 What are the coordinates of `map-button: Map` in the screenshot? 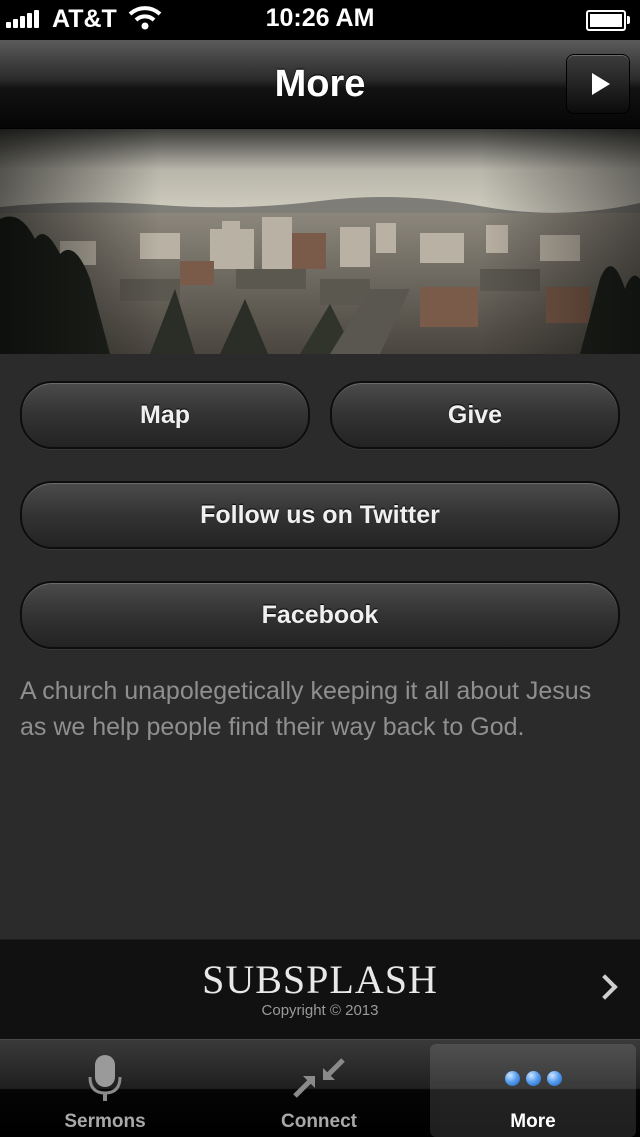 It's located at (165, 415).